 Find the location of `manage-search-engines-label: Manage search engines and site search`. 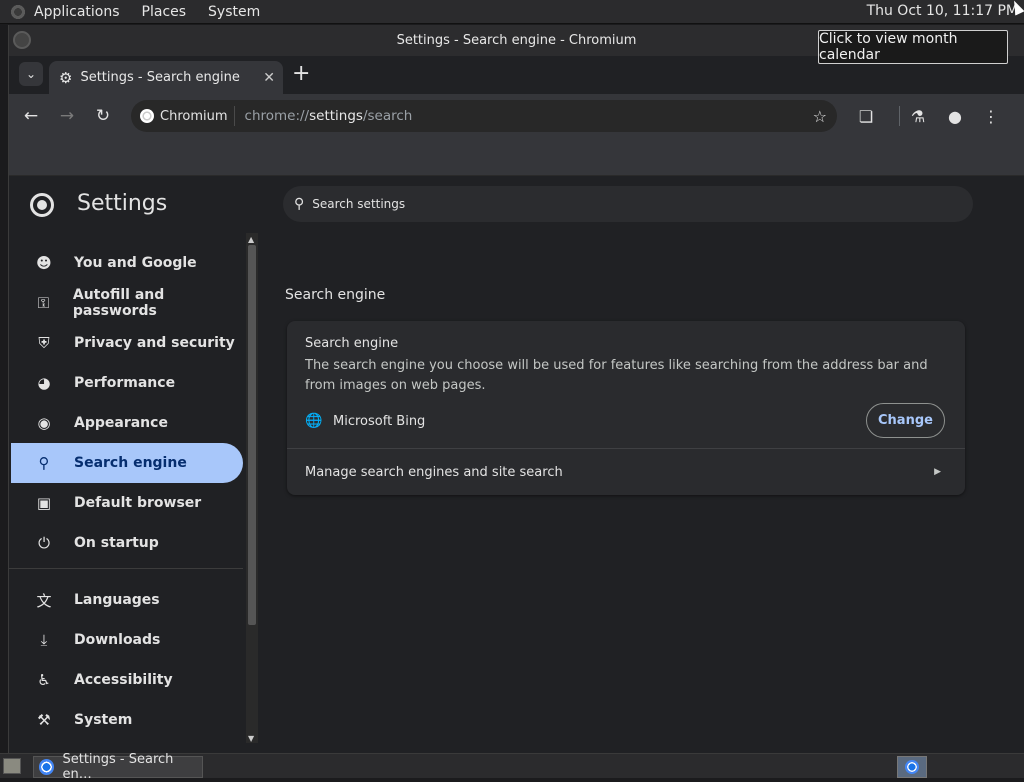

manage-search-engines-label: Manage search engines and site search is located at coordinates (434, 472).